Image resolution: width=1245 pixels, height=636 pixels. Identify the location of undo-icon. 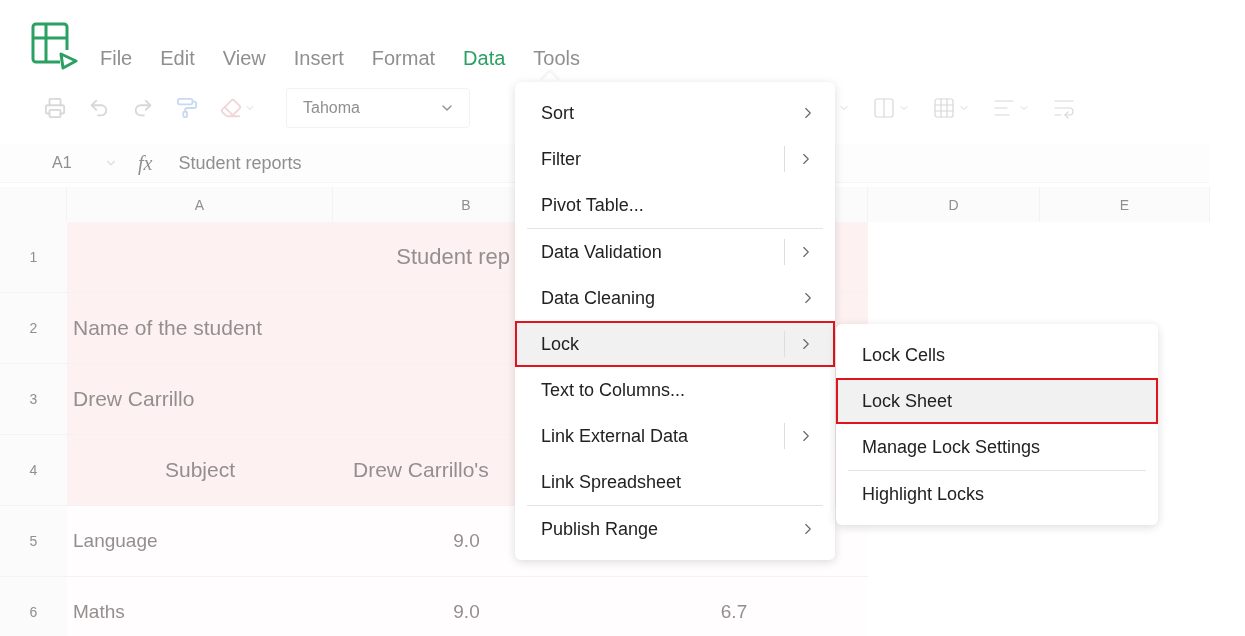
(99, 108).